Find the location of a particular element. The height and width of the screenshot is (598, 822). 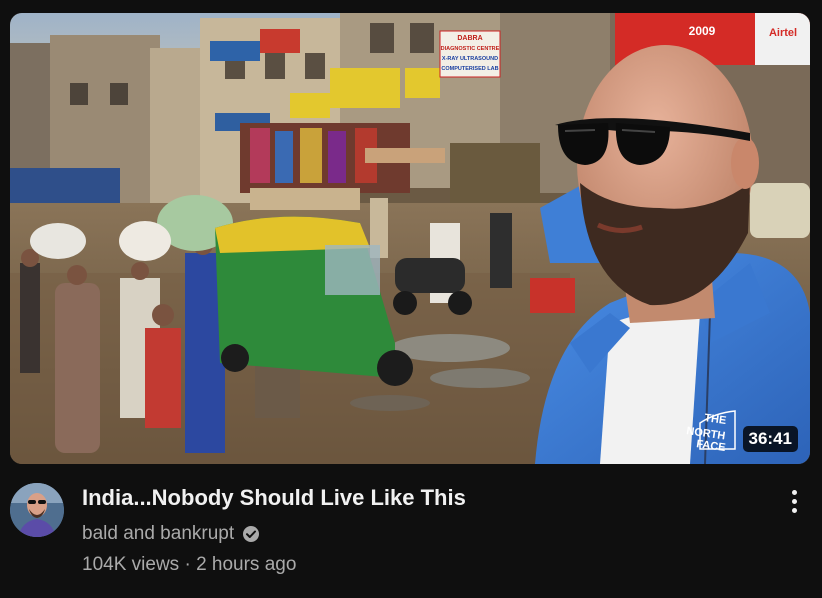

duration-badge: 36:41 is located at coordinates (770, 439).